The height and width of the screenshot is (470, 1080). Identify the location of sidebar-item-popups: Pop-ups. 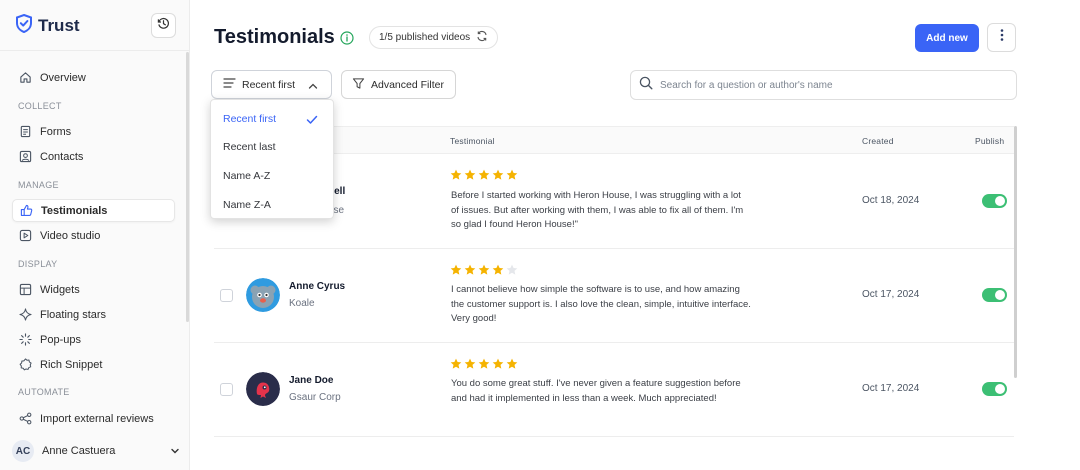
(93, 339).